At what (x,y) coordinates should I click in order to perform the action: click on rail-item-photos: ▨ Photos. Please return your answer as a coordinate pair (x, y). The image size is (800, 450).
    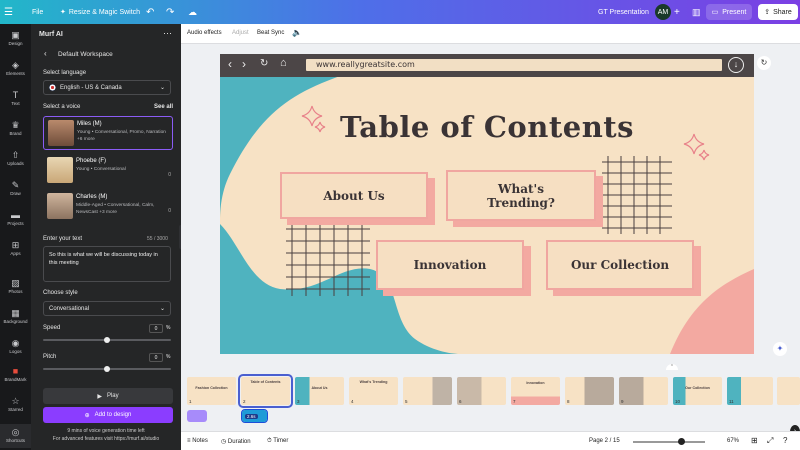
    Looking at the image, I should click on (15, 286).